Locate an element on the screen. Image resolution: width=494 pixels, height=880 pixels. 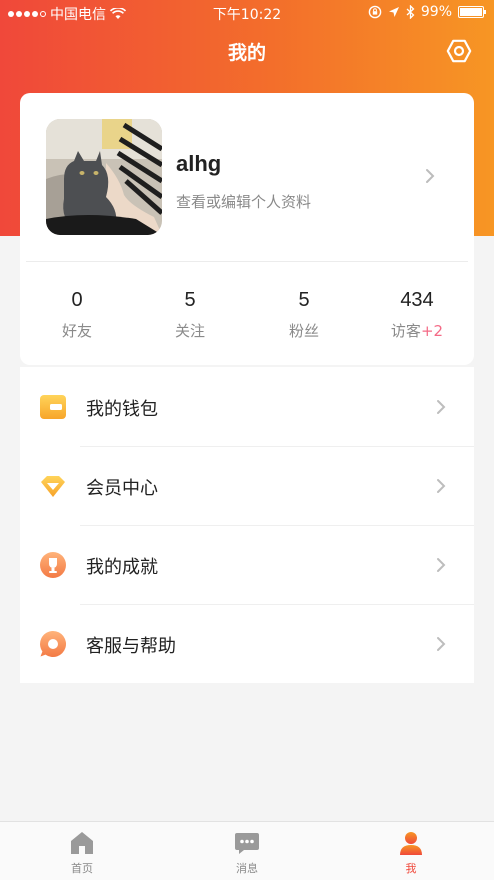
menu-item-achievements: 我的成就 is located at coordinates (247, 564).